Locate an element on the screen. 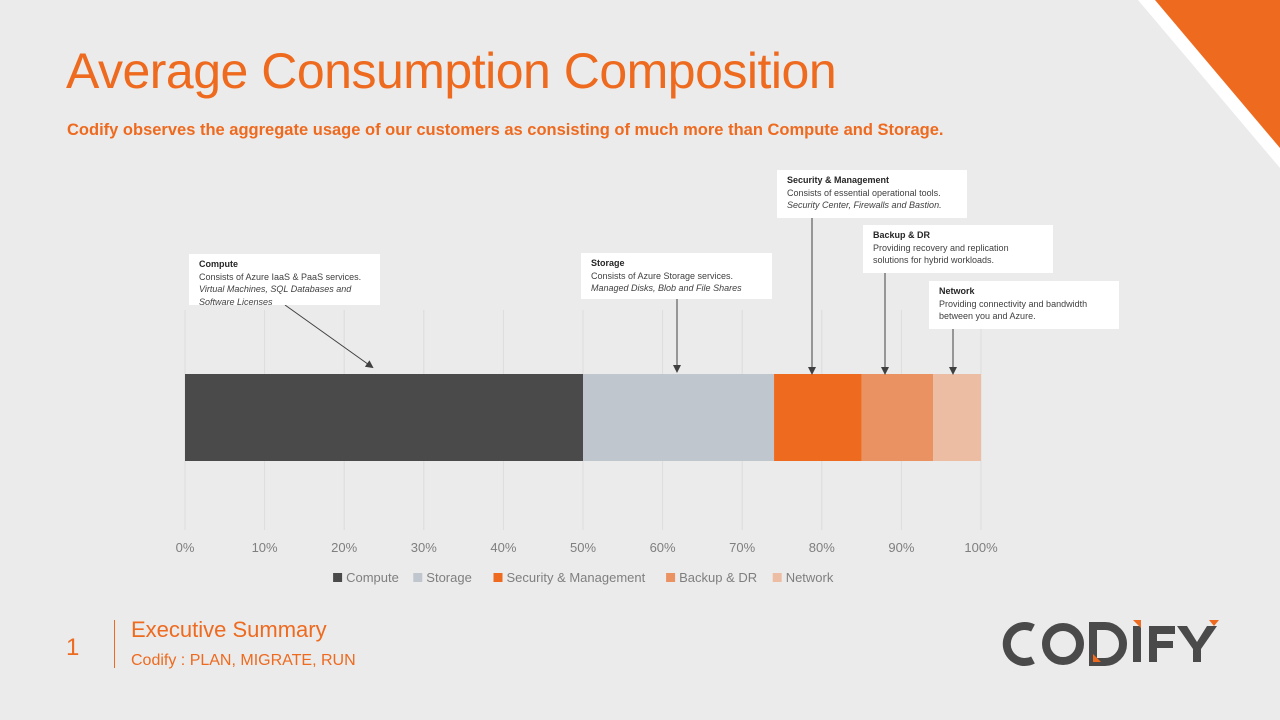 The height and width of the screenshot is (720, 1280). x-tick-label: 10% is located at coordinates (265, 547).